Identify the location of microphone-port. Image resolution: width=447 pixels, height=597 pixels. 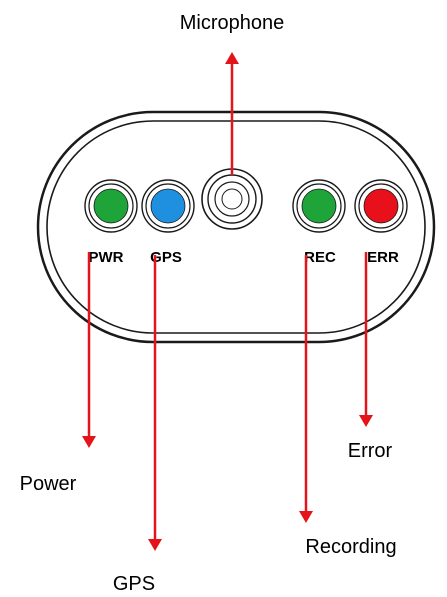
(232, 199).